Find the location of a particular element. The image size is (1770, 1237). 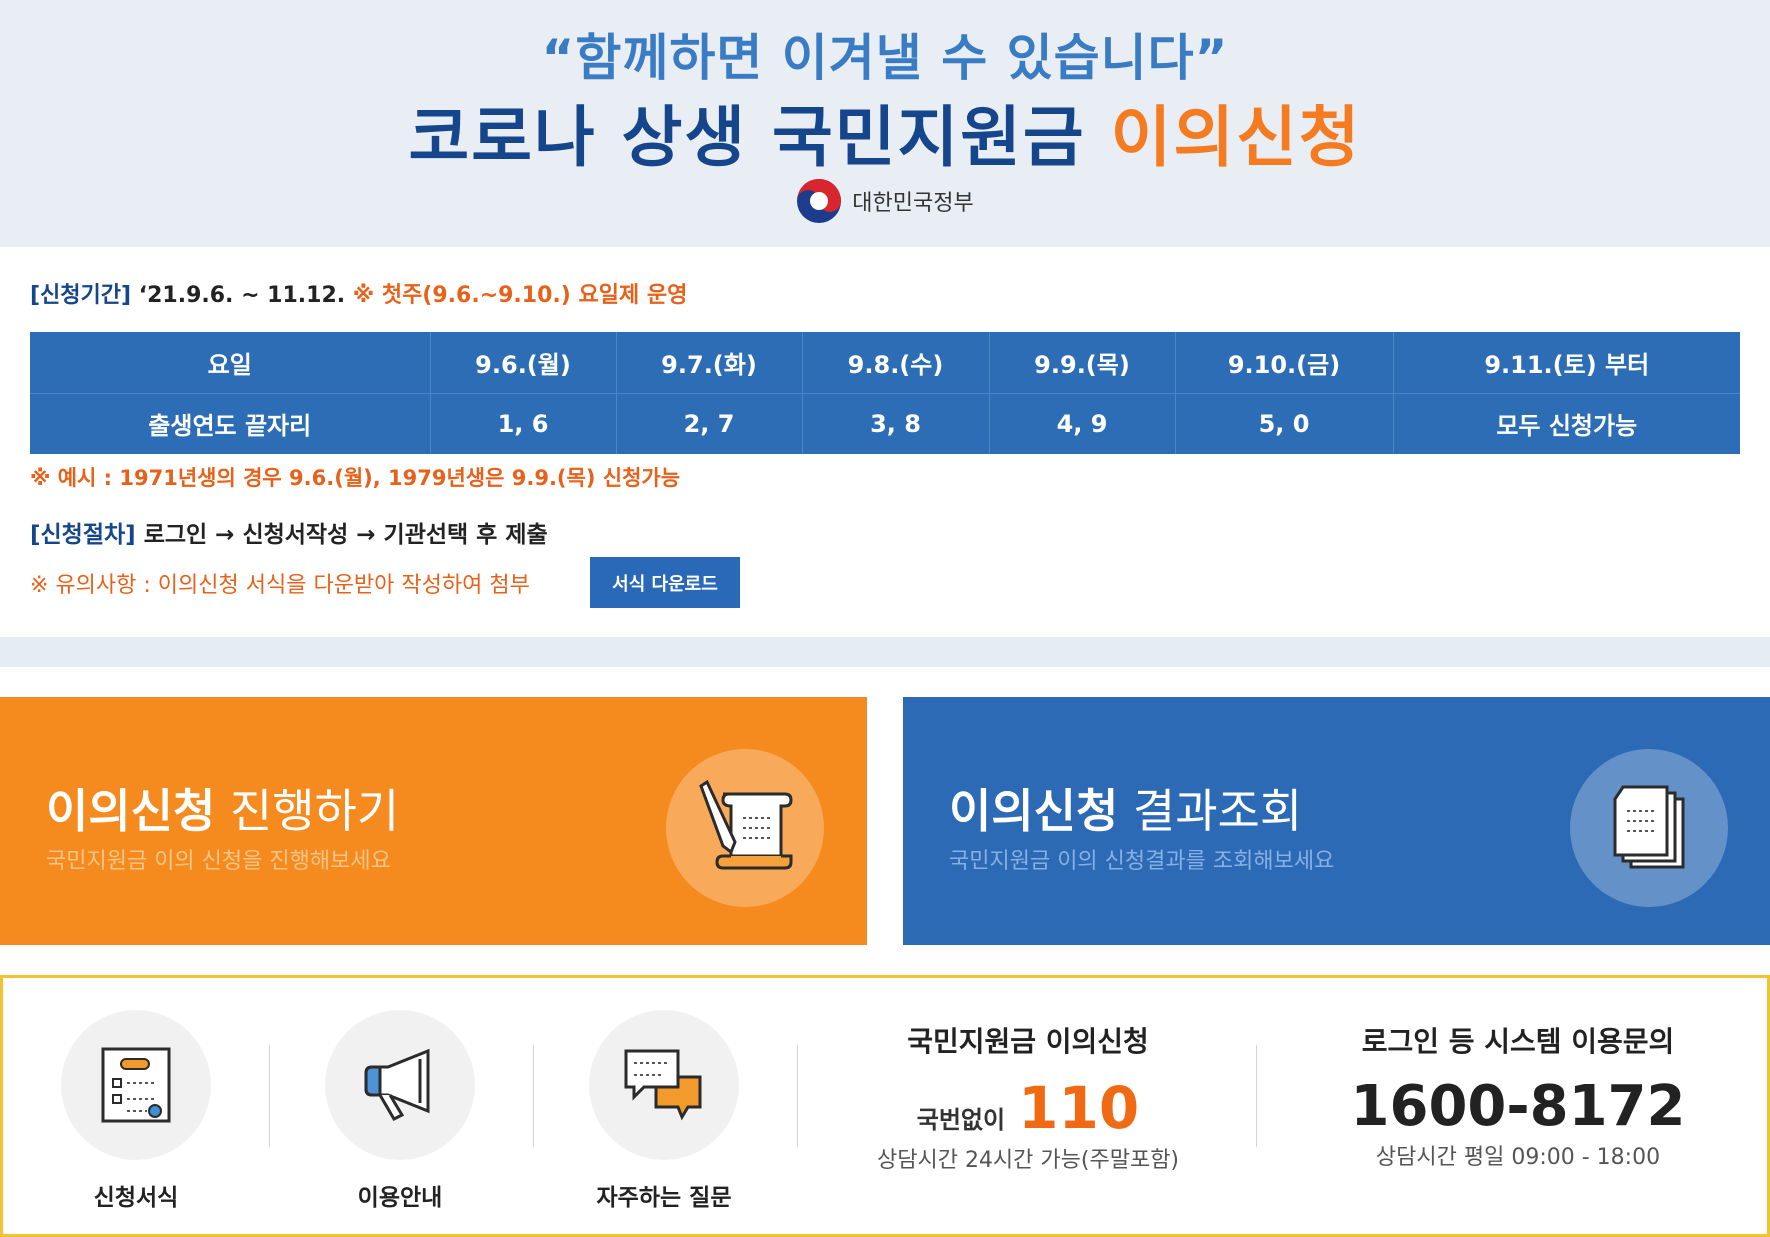

card-title: 이의신청 결과조회 is located at coordinates (1125, 808).